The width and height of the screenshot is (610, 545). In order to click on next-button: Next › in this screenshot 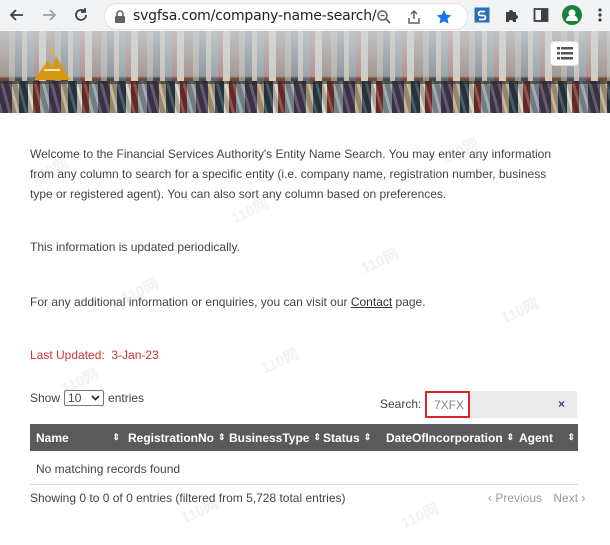, I will do `click(569, 498)`.